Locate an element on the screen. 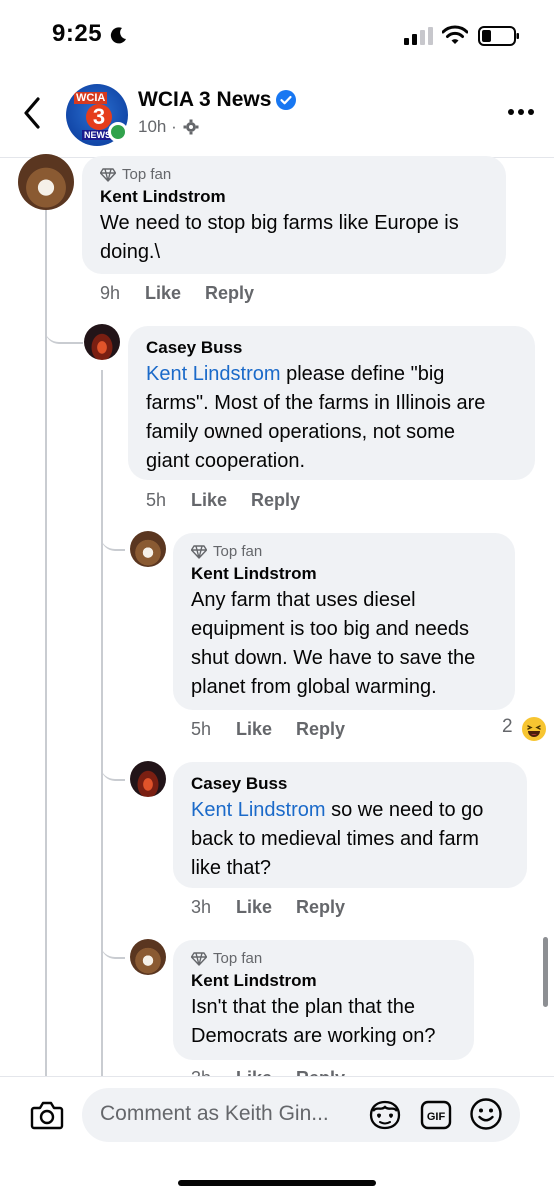 The width and height of the screenshot is (554, 1201). gif-icon: GIF is located at coordinates (436, 1115).